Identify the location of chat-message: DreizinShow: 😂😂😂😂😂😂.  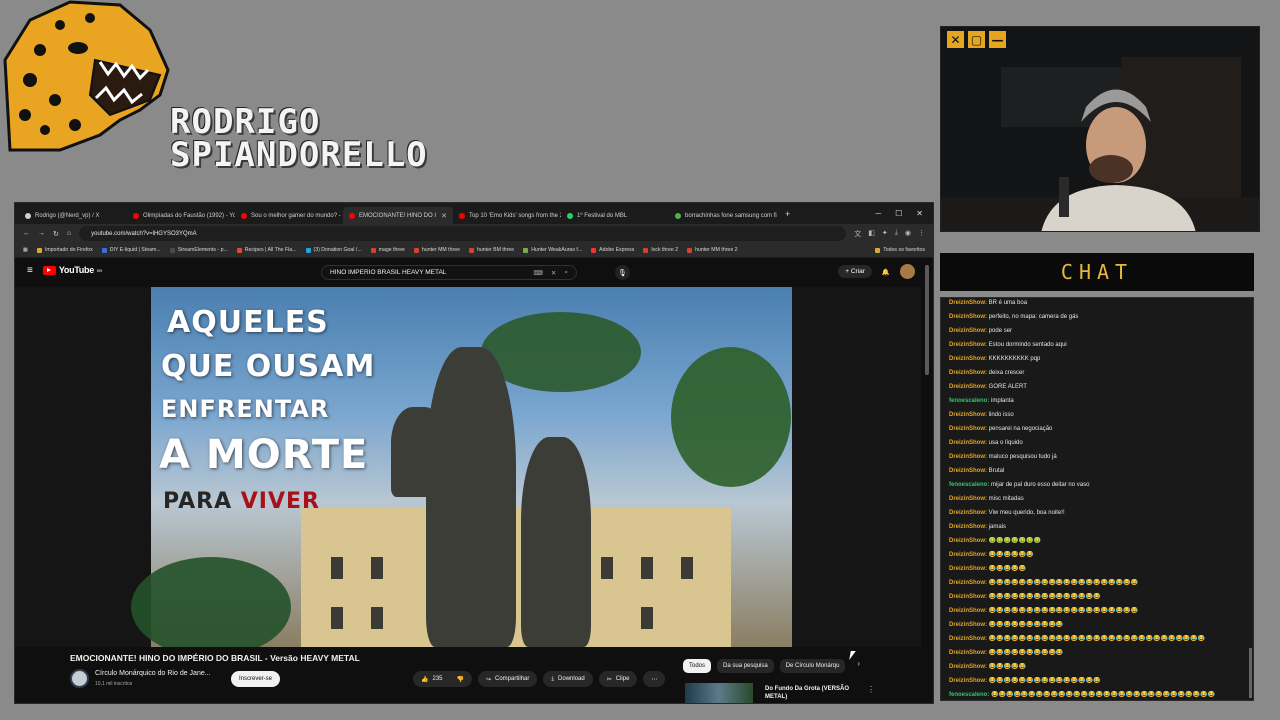
(1097, 558).